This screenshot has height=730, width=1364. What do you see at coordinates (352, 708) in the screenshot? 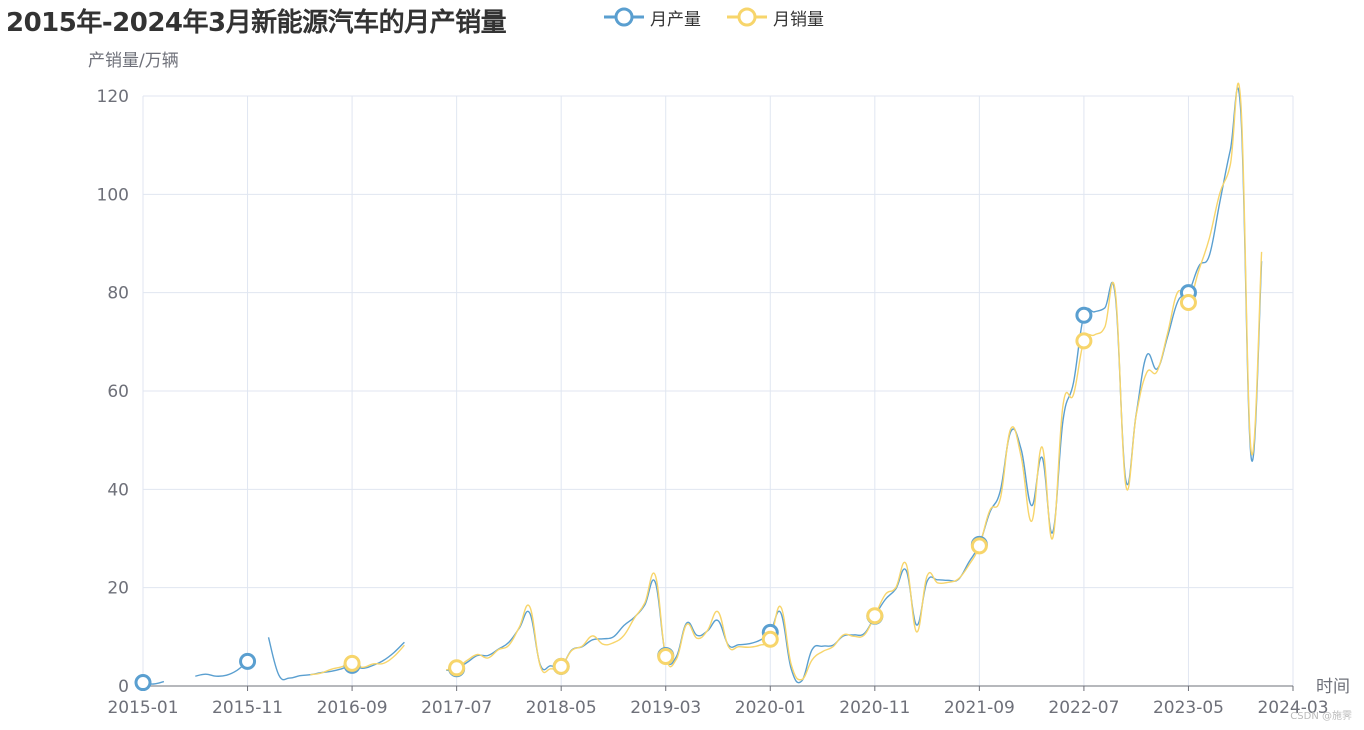
I see `x-tick-label: 2016-09` at bounding box center [352, 708].